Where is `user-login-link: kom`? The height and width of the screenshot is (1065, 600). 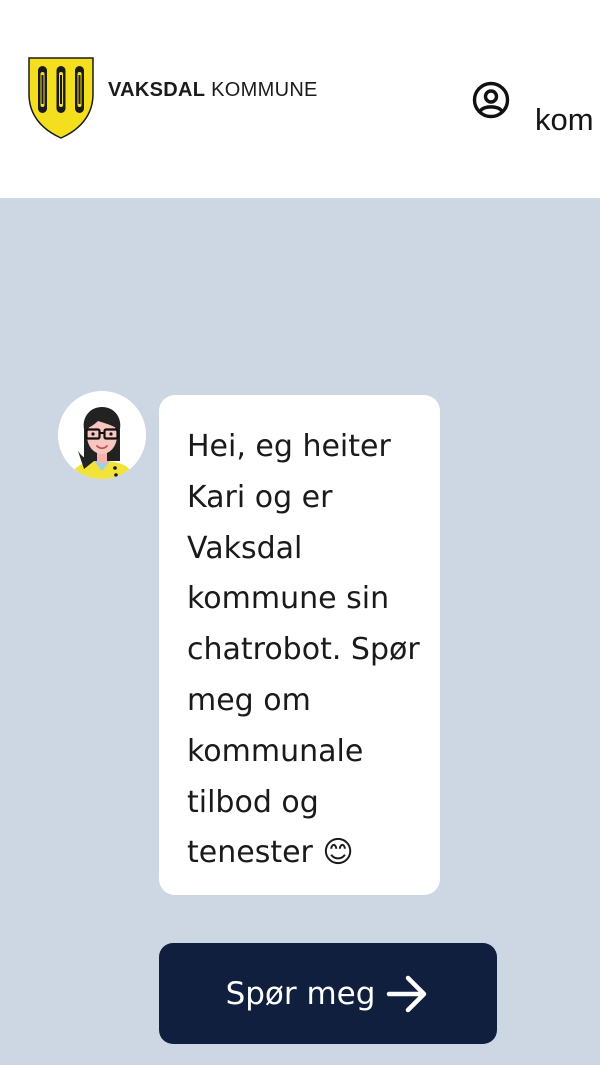 user-login-link: kom is located at coordinates (532, 109).